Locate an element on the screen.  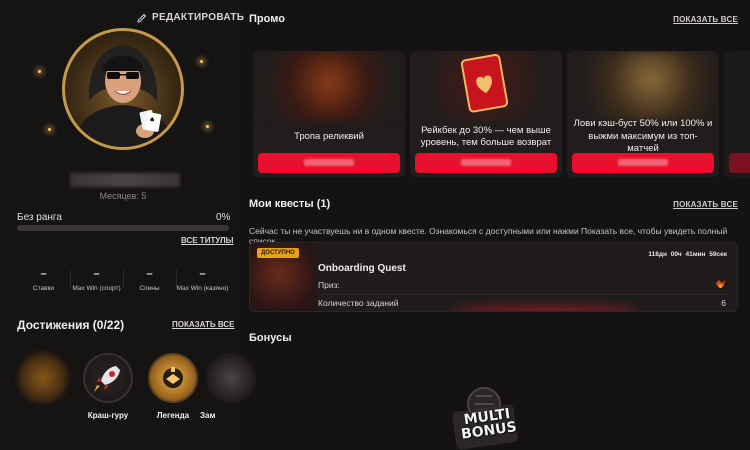
rocket-icon is located at coordinates (107, 379).